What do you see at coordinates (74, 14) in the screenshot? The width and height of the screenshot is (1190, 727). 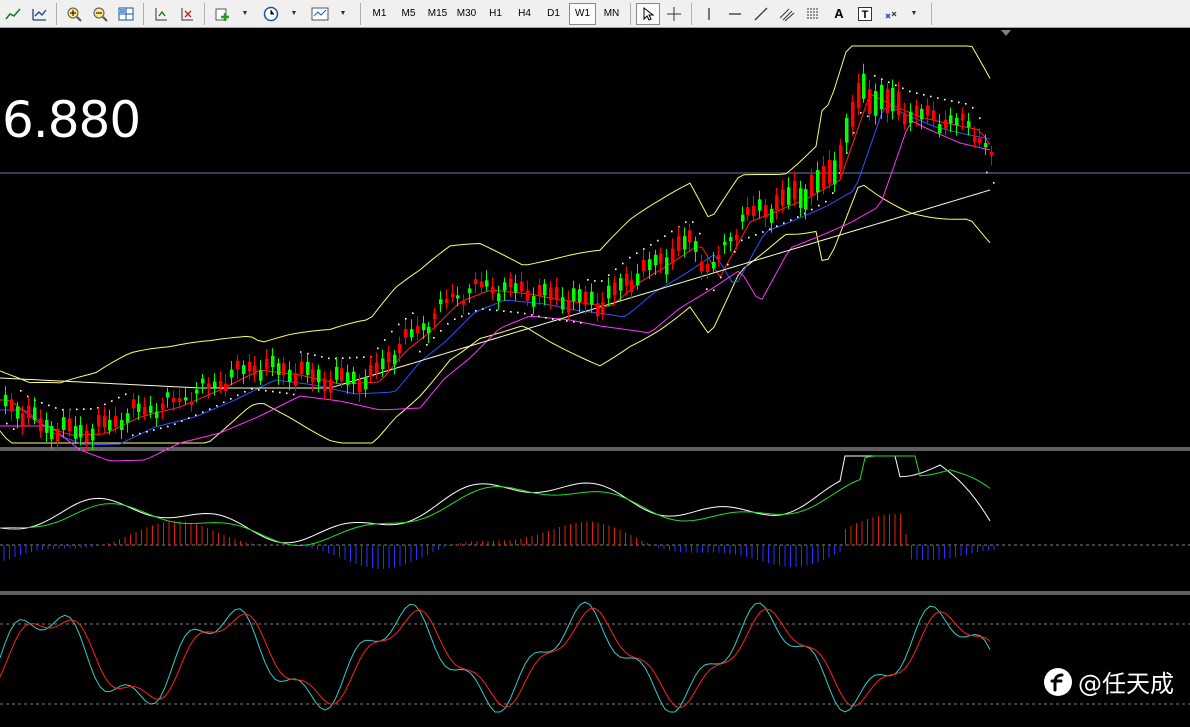 I see `zoom-in-icon` at bounding box center [74, 14].